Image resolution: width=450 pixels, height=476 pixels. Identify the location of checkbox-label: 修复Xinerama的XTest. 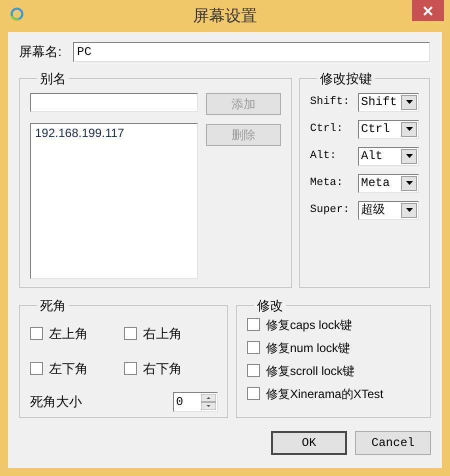
(325, 393).